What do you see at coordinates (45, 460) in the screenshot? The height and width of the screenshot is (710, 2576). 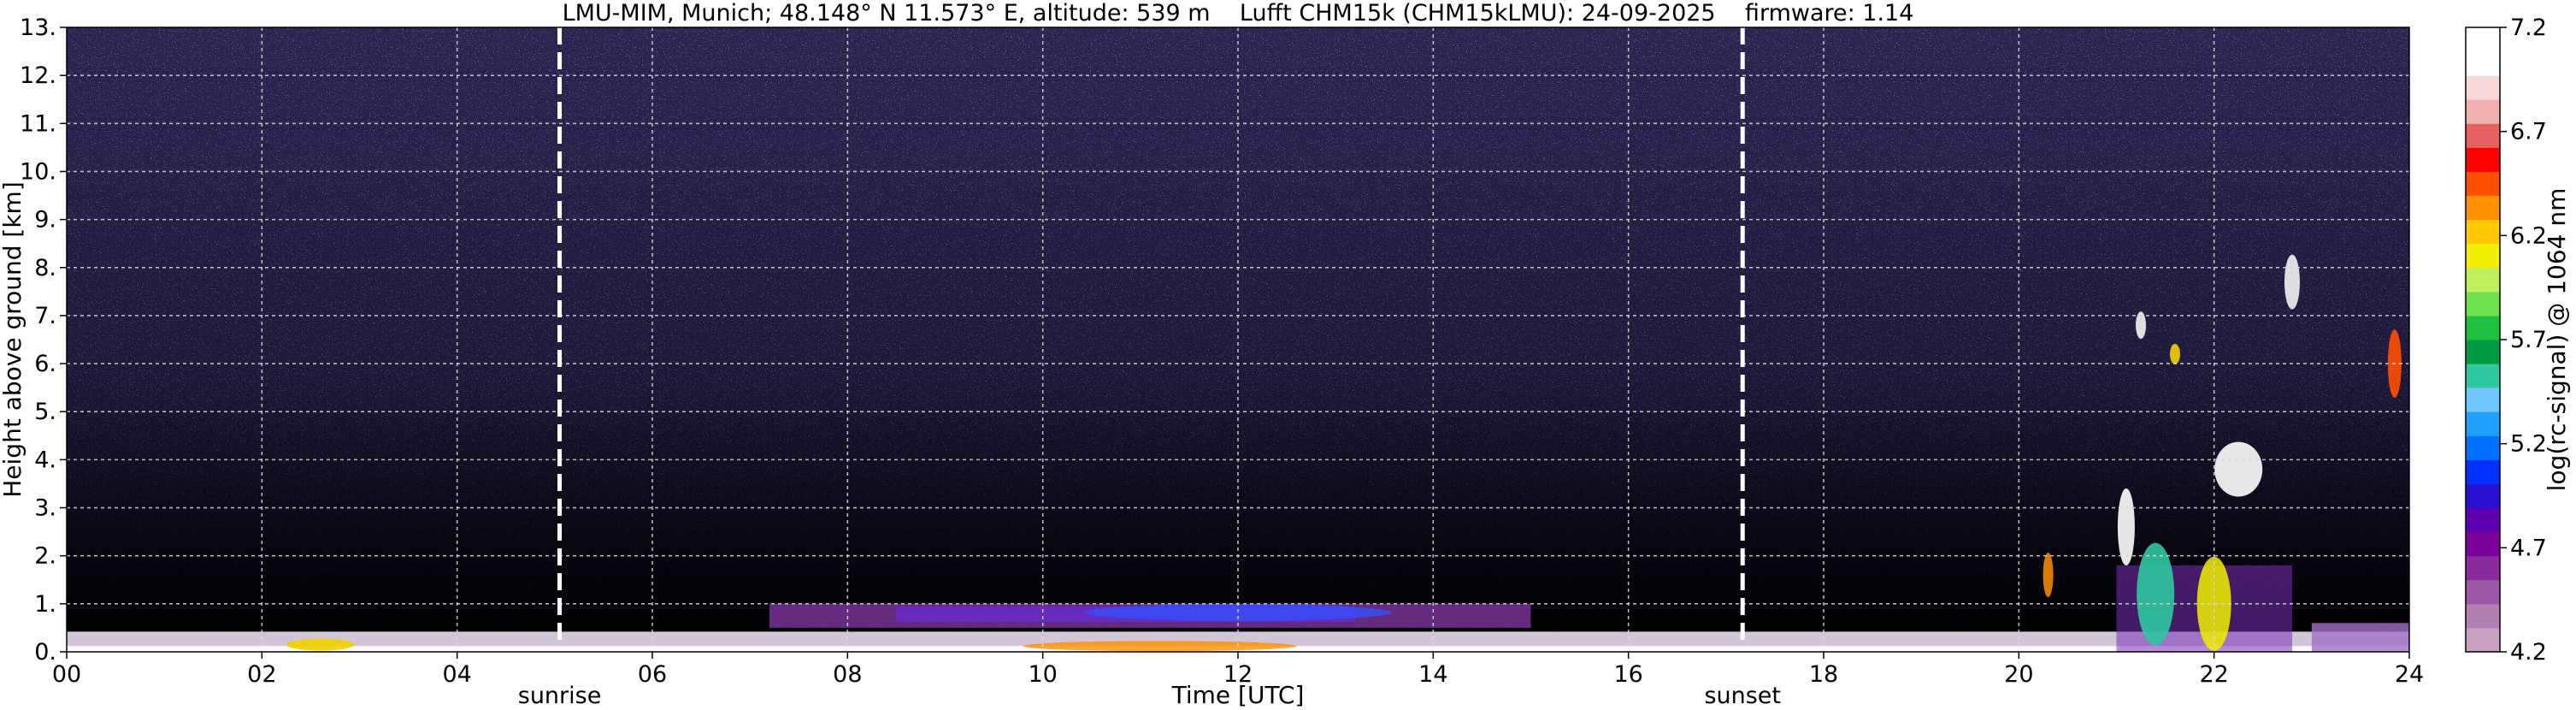 I see `y-tick-label: 4.` at bounding box center [45, 460].